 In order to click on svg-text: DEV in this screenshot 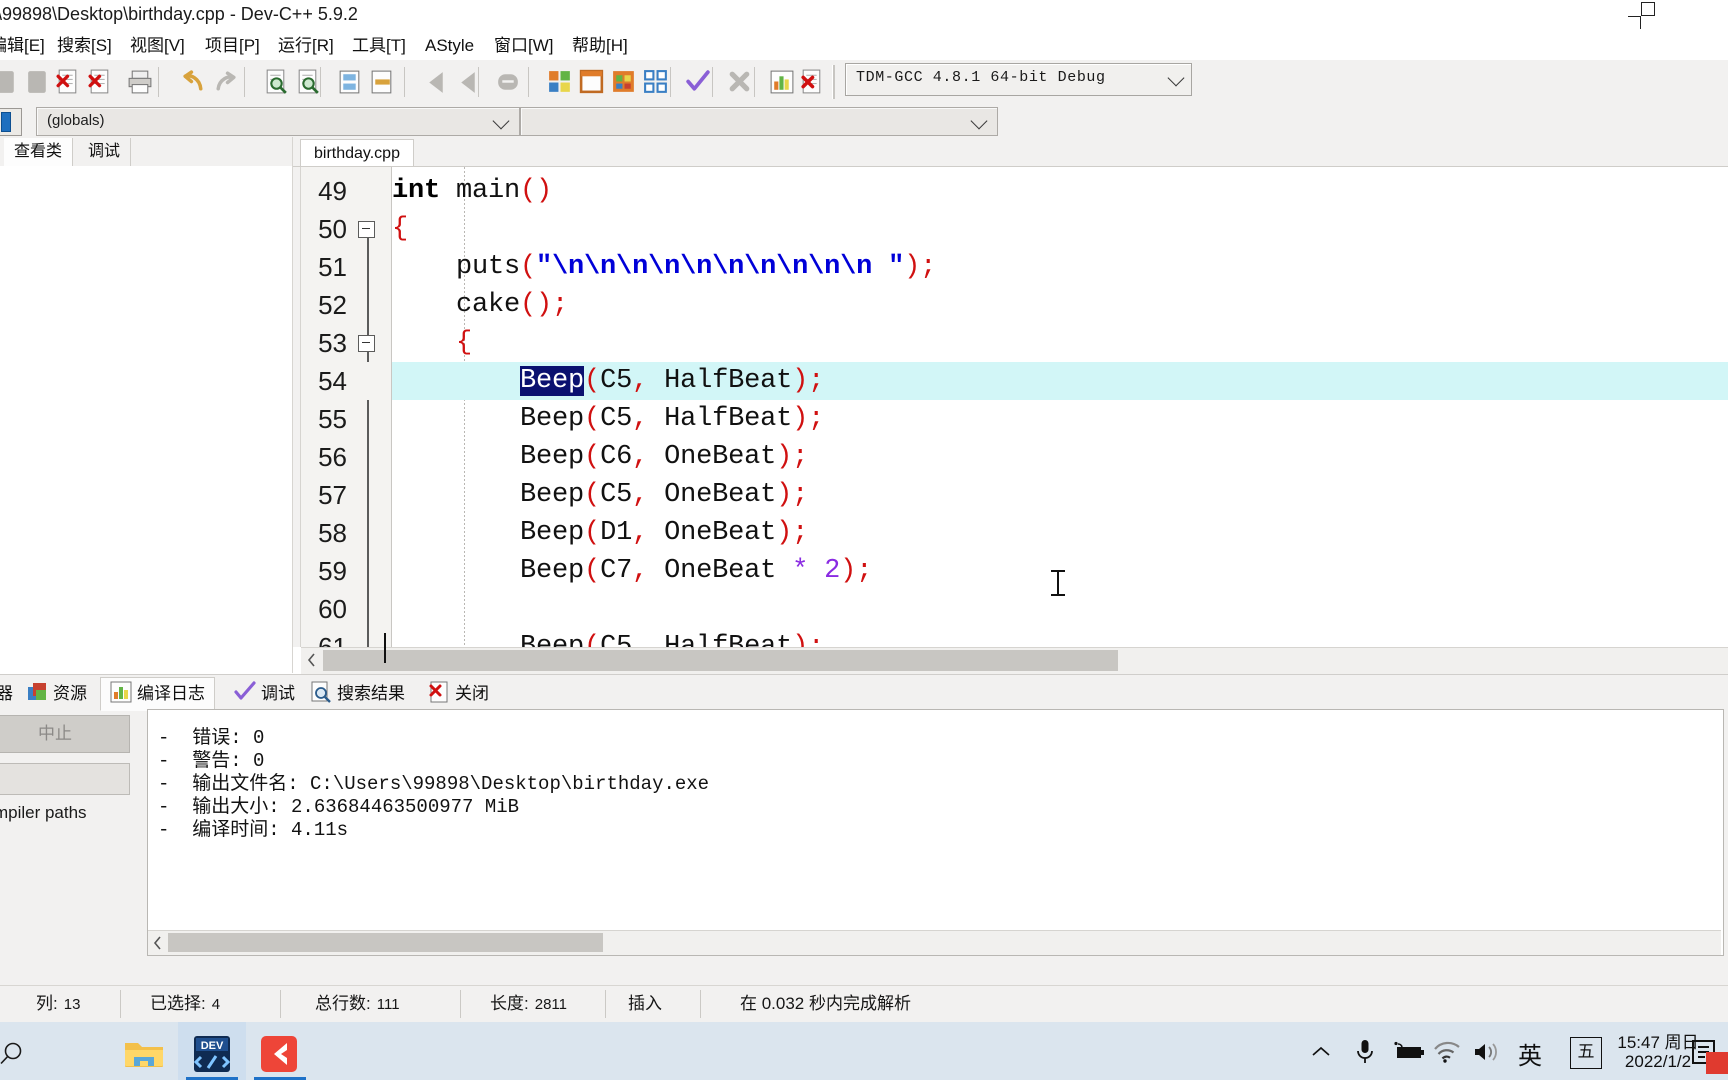, I will do `click(212, 1046)`.